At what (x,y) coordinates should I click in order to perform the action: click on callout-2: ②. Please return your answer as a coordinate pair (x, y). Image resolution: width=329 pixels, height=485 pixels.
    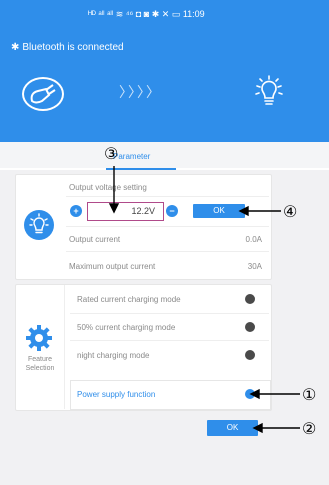
    Looking at the image, I should click on (309, 428).